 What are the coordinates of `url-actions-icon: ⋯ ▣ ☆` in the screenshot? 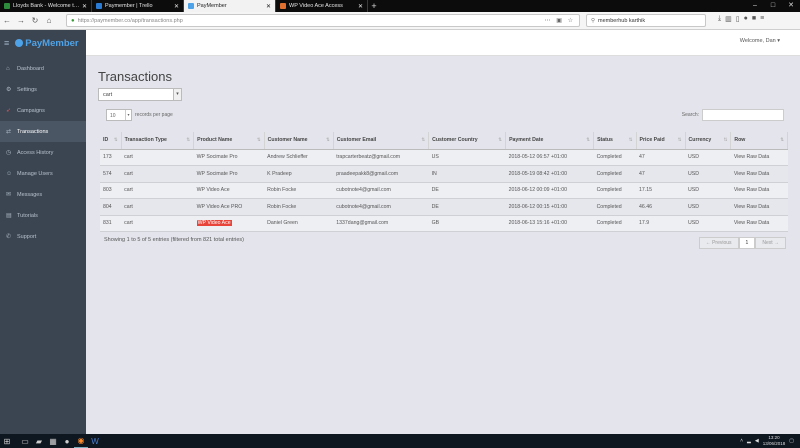 It's located at (560, 20).